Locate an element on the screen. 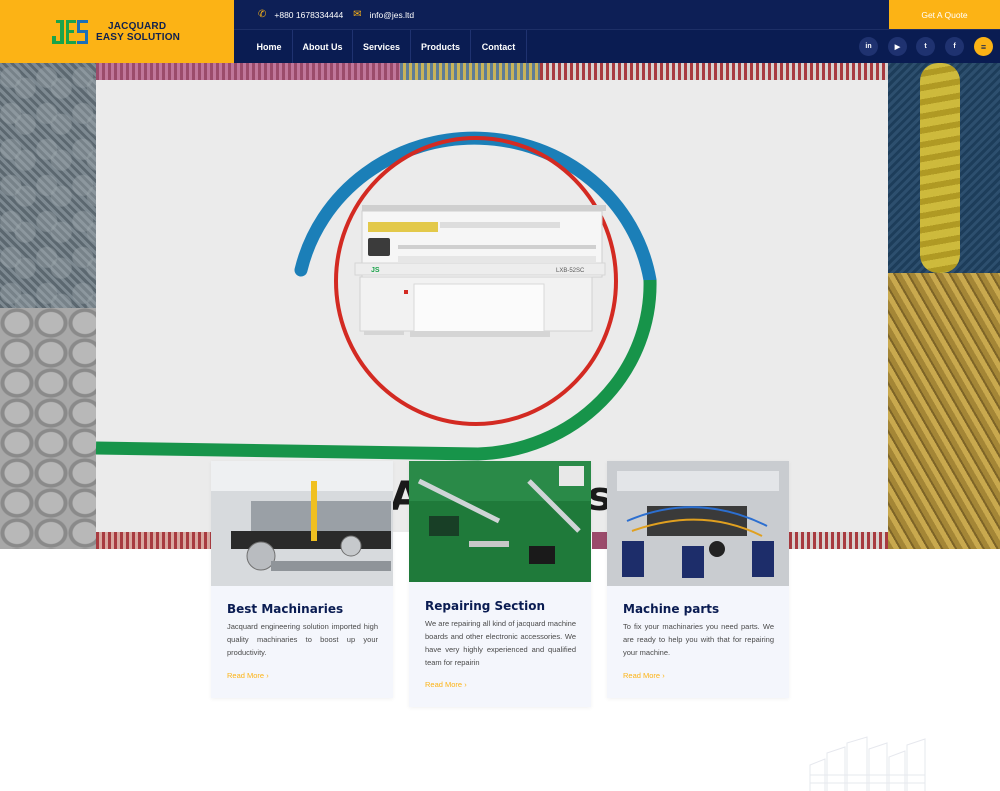 This screenshot has width=1000, height=791. nav-contact: Contact is located at coordinates (499, 46).